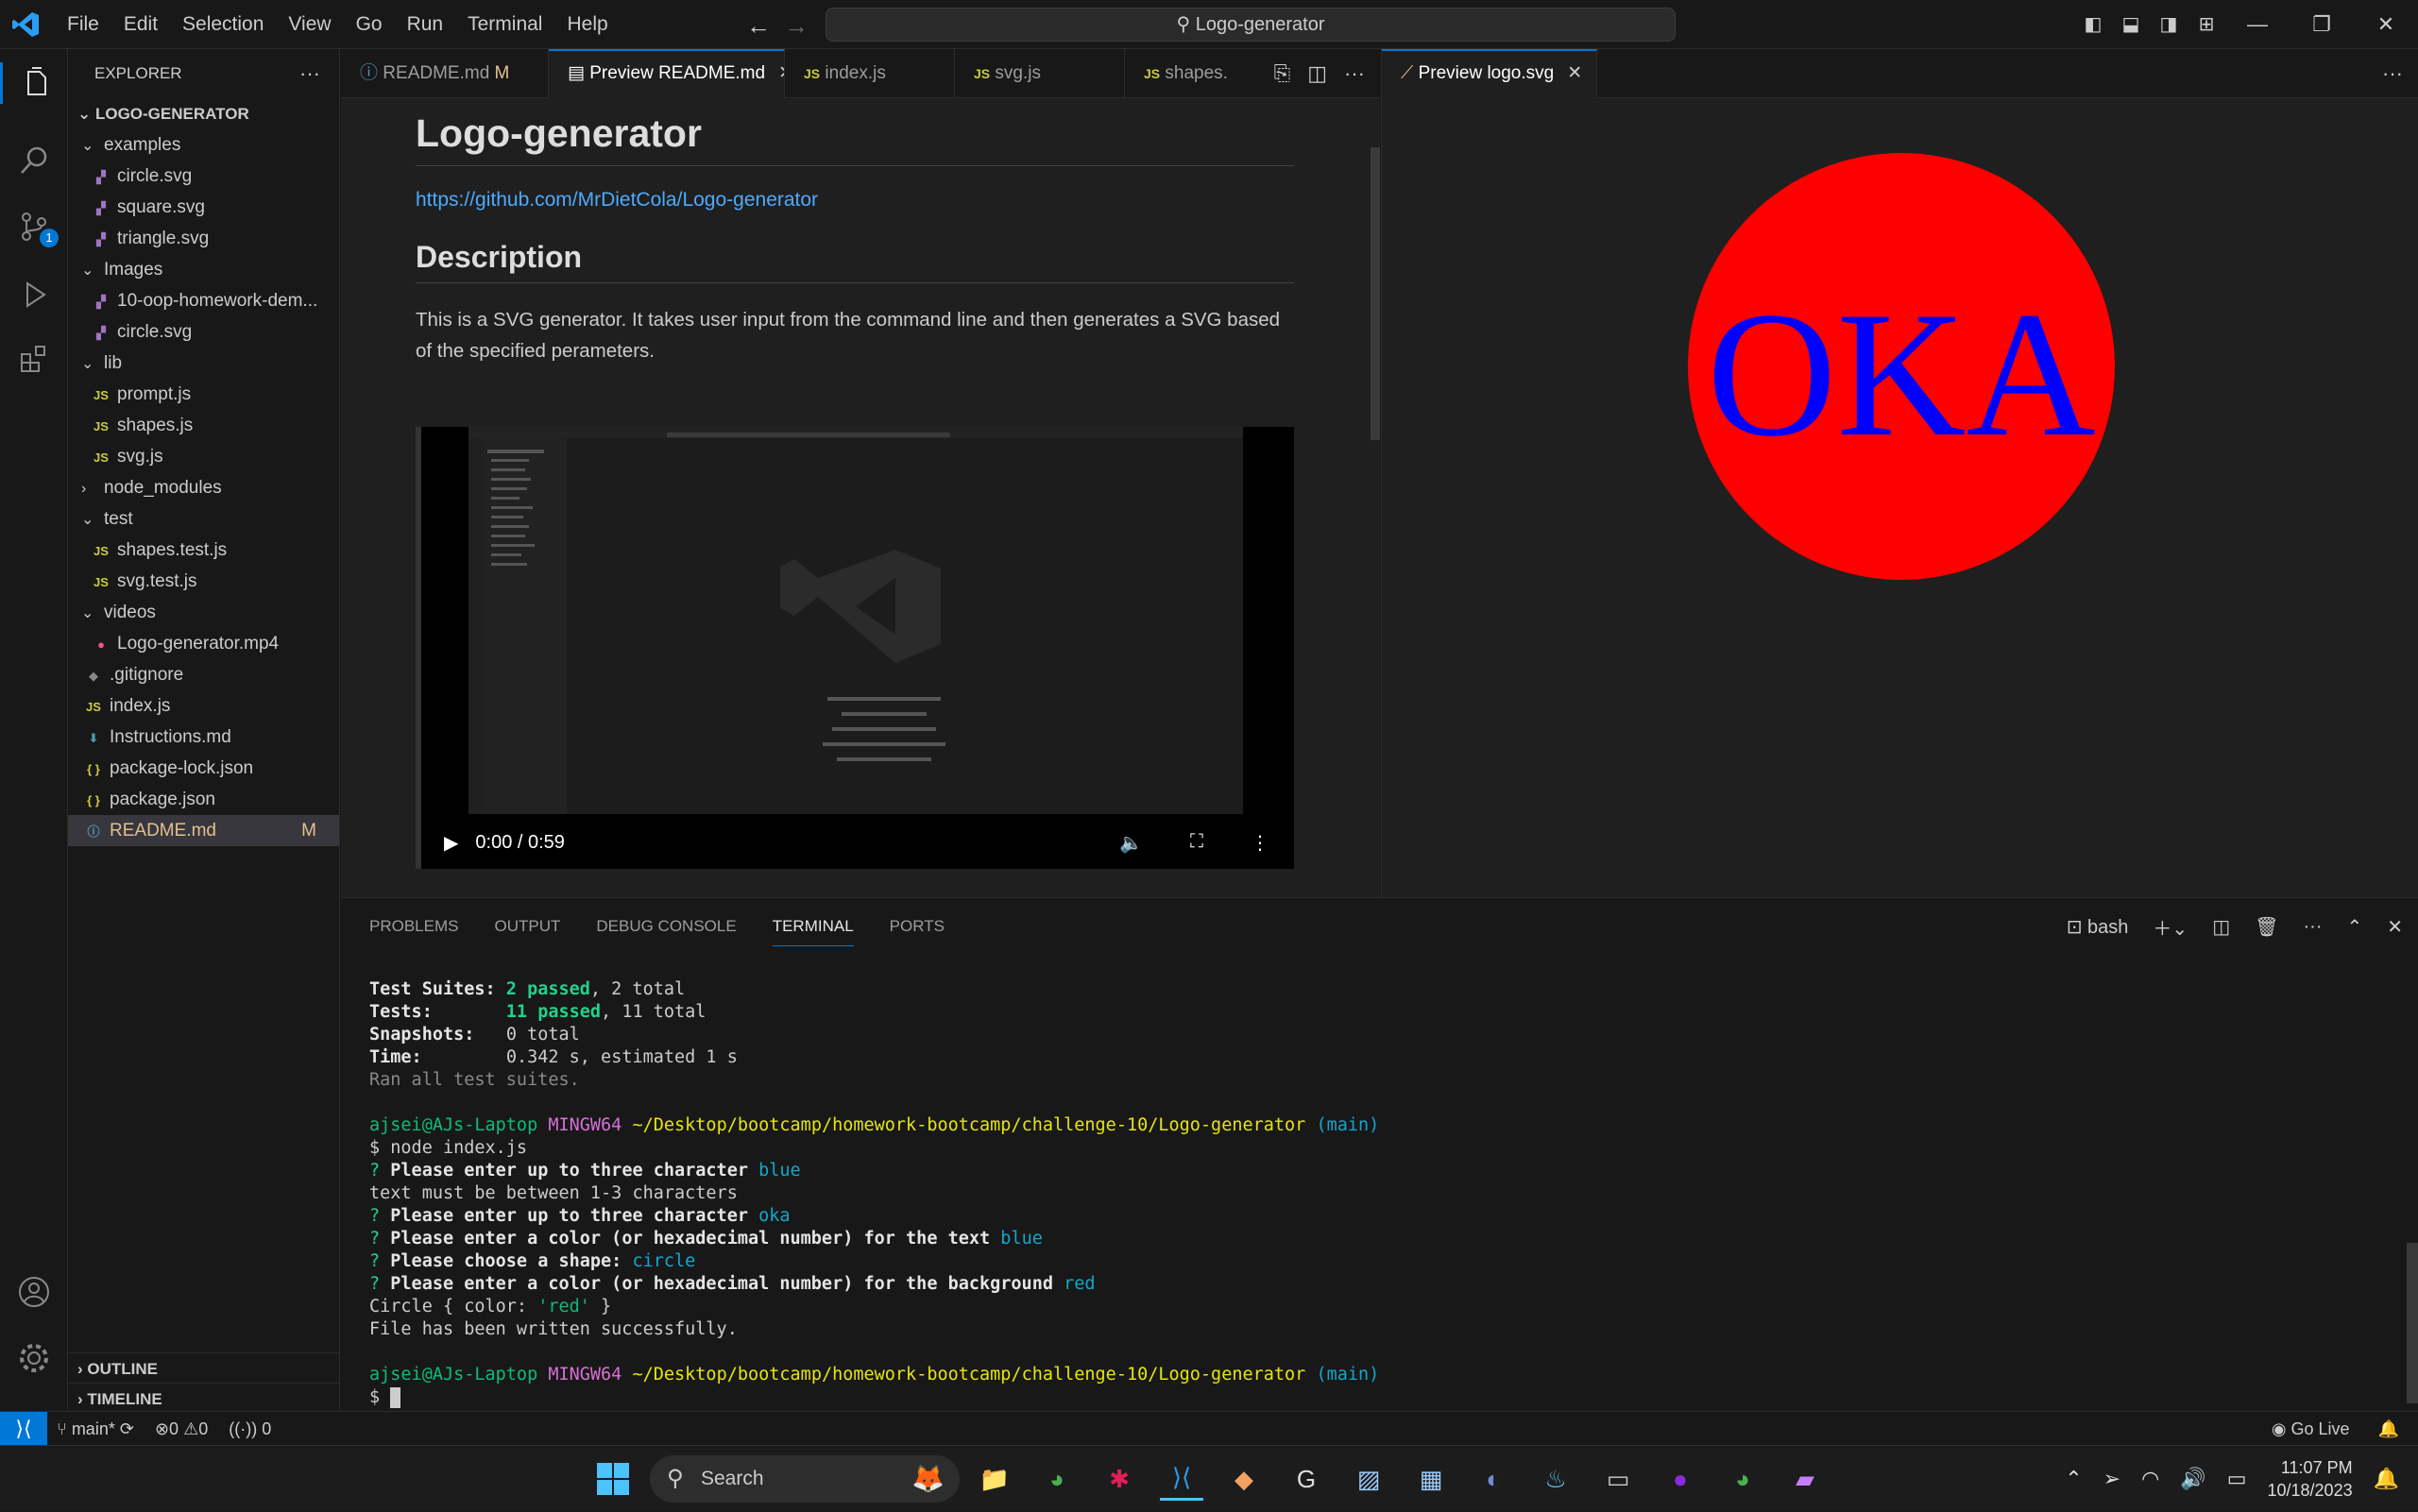  I want to click on problems-status: ⊗0 ⚠0, so click(182, 1429).